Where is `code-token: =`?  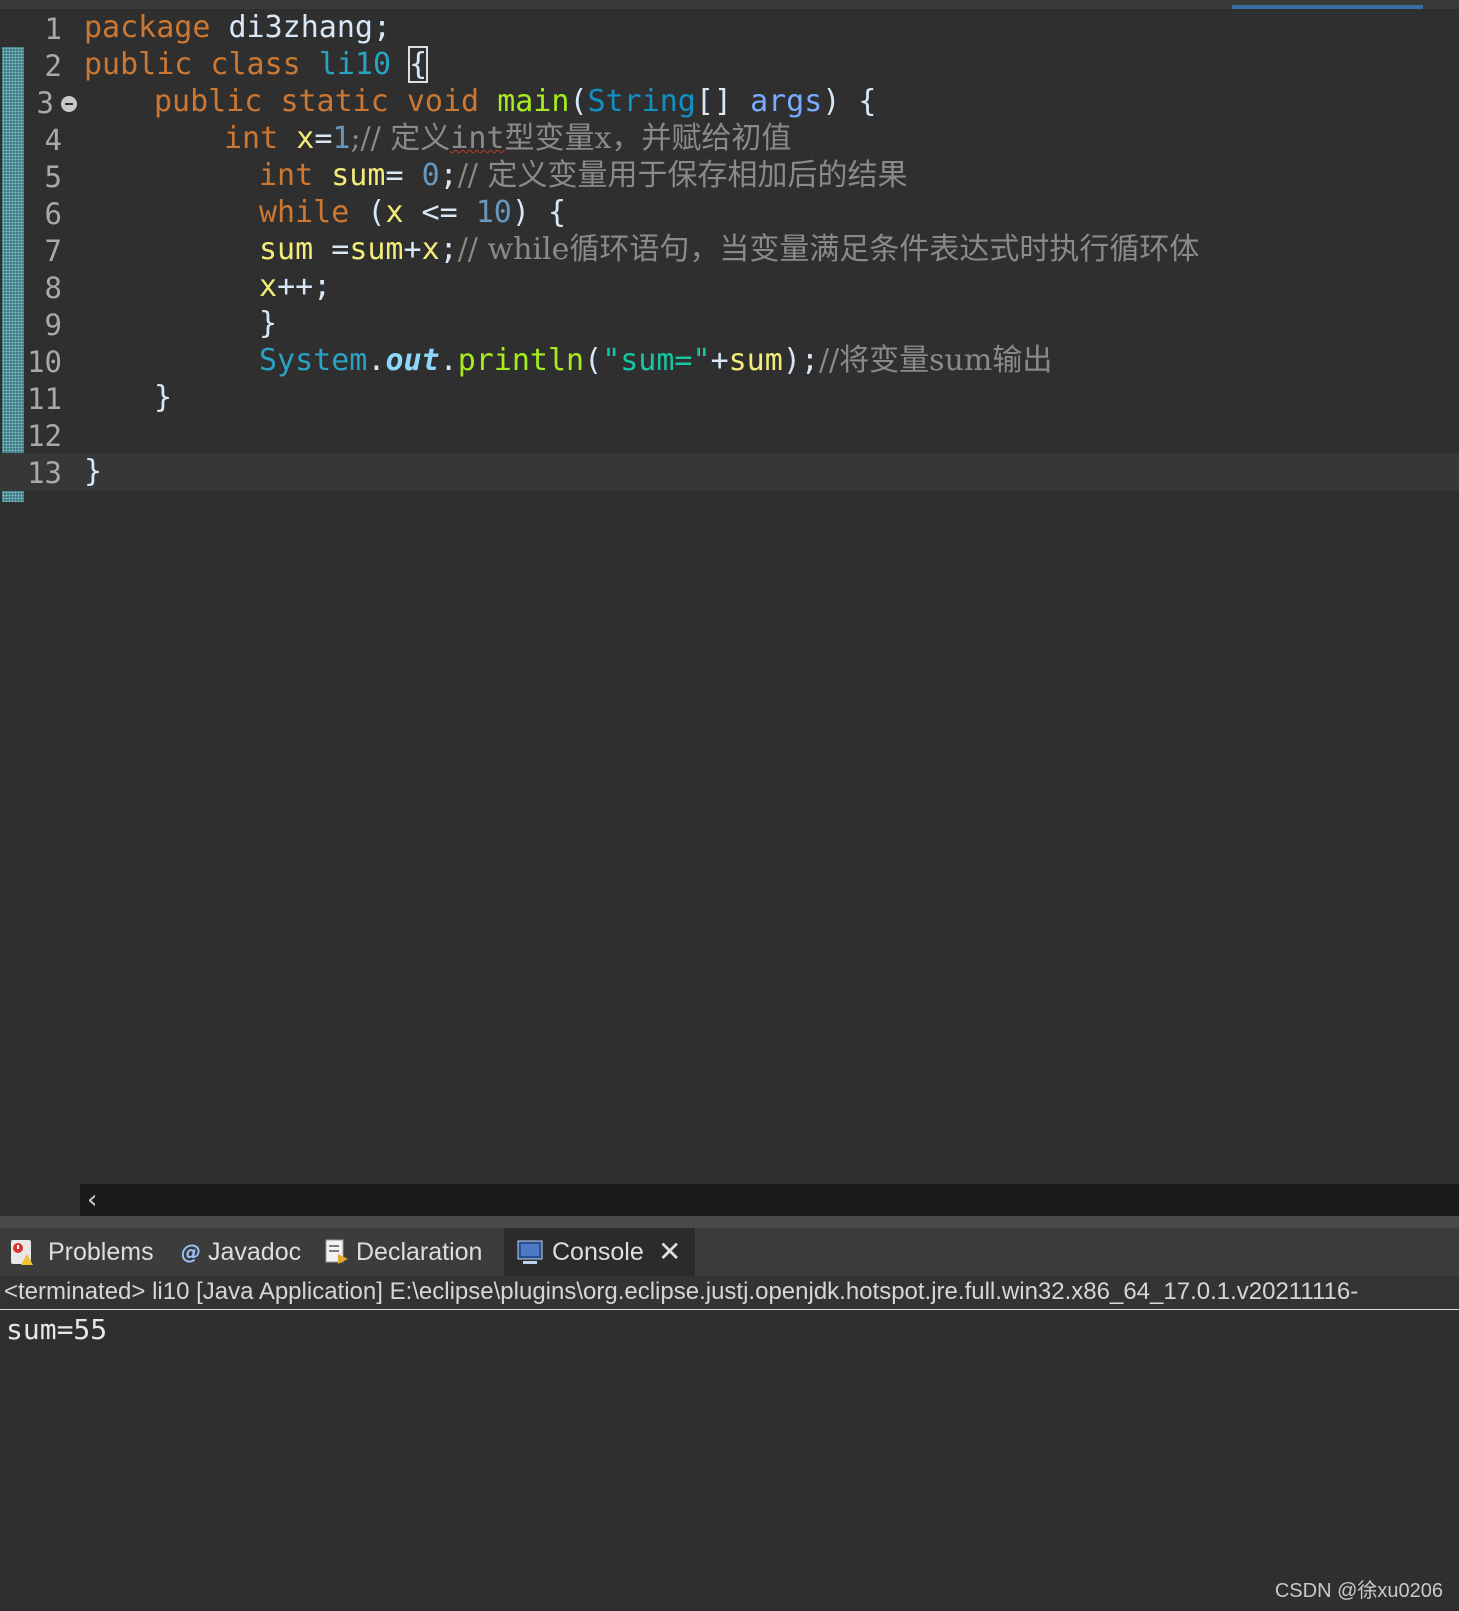
code-token: = is located at coordinates (403, 175).